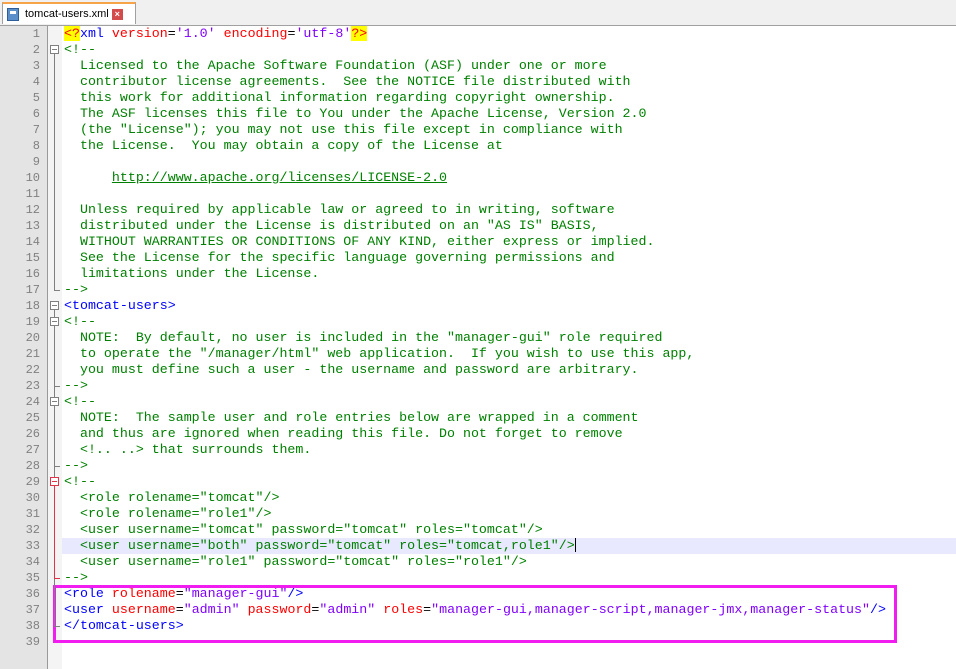  Describe the element at coordinates (36, 114) in the screenshot. I see `line-number: 6` at that location.